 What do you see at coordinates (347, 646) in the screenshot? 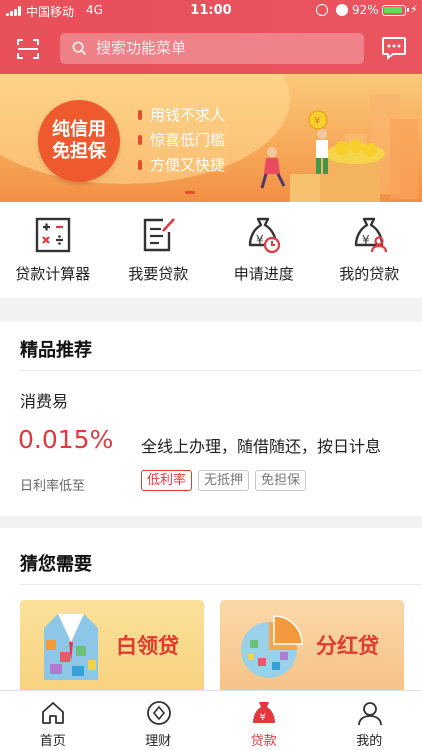
I see `card-title: 分红贷` at bounding box center [347, 646].